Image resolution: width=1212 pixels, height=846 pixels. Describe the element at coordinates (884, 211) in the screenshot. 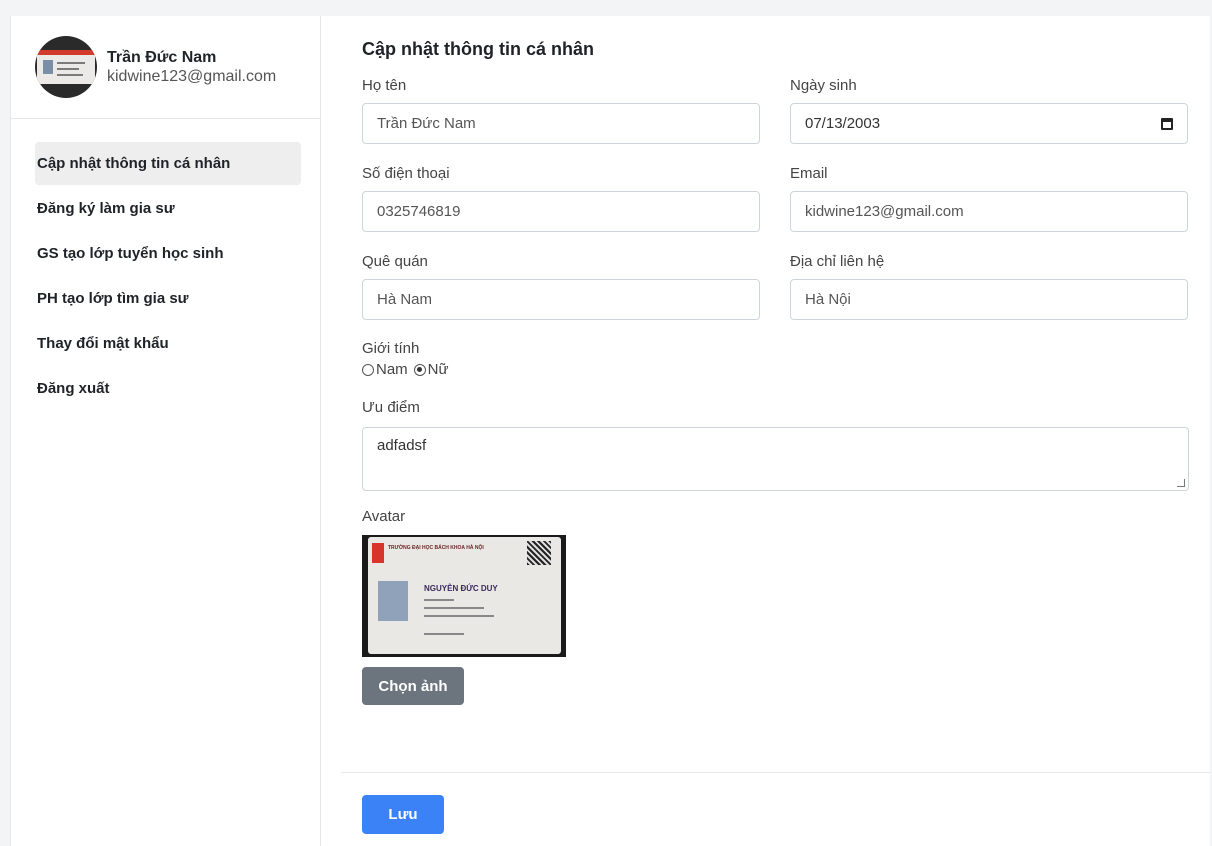

I see `email-value: kidwine123@gmail.com` at that location.